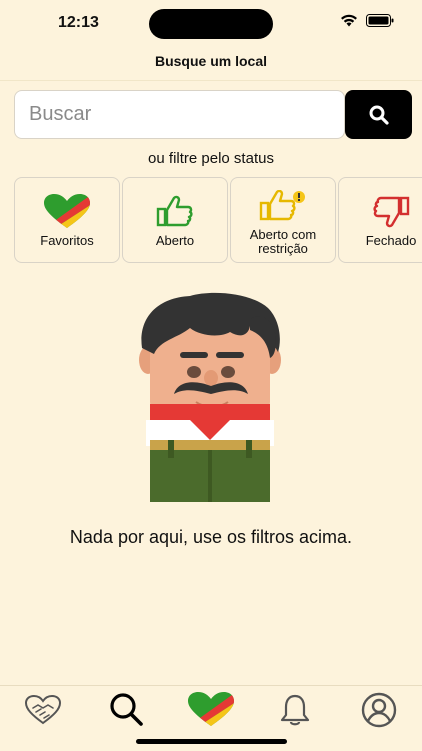  I want to click on gaucho-mascot-illustration, so click(210, 397).